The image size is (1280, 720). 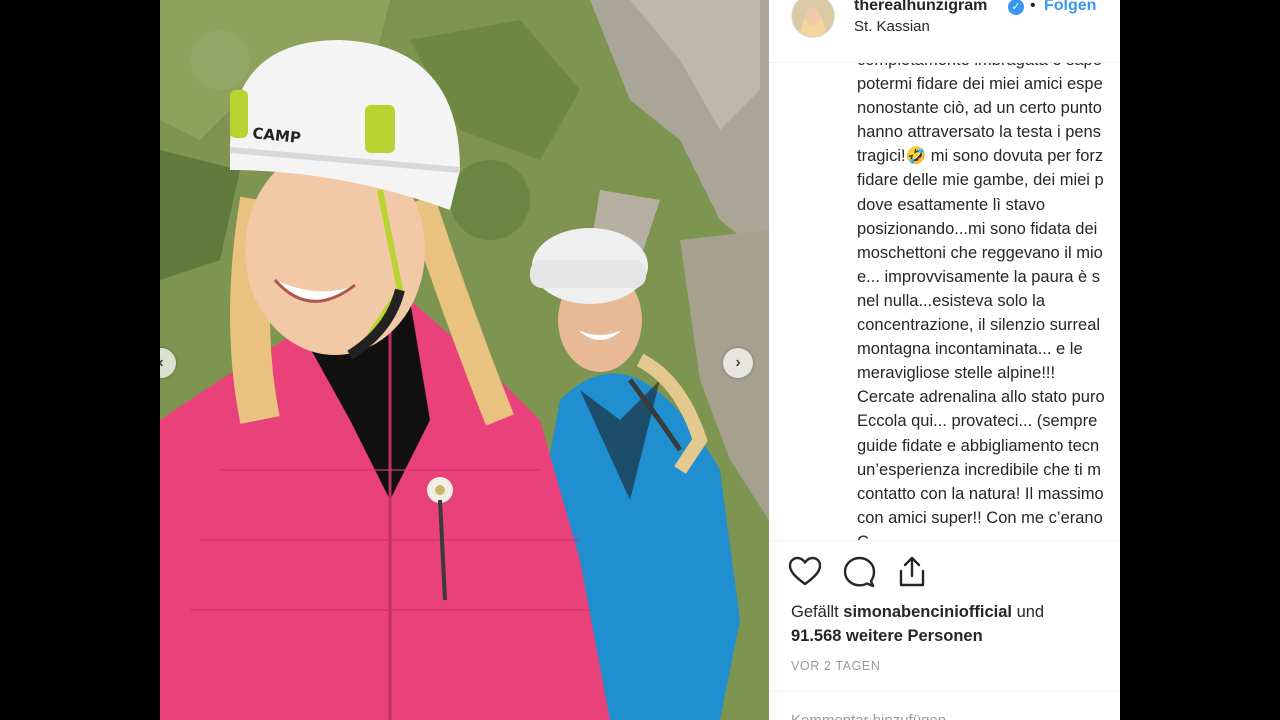 I want to click on caption-line: dove esattamente lì stavo, so click(x=951, y=204).